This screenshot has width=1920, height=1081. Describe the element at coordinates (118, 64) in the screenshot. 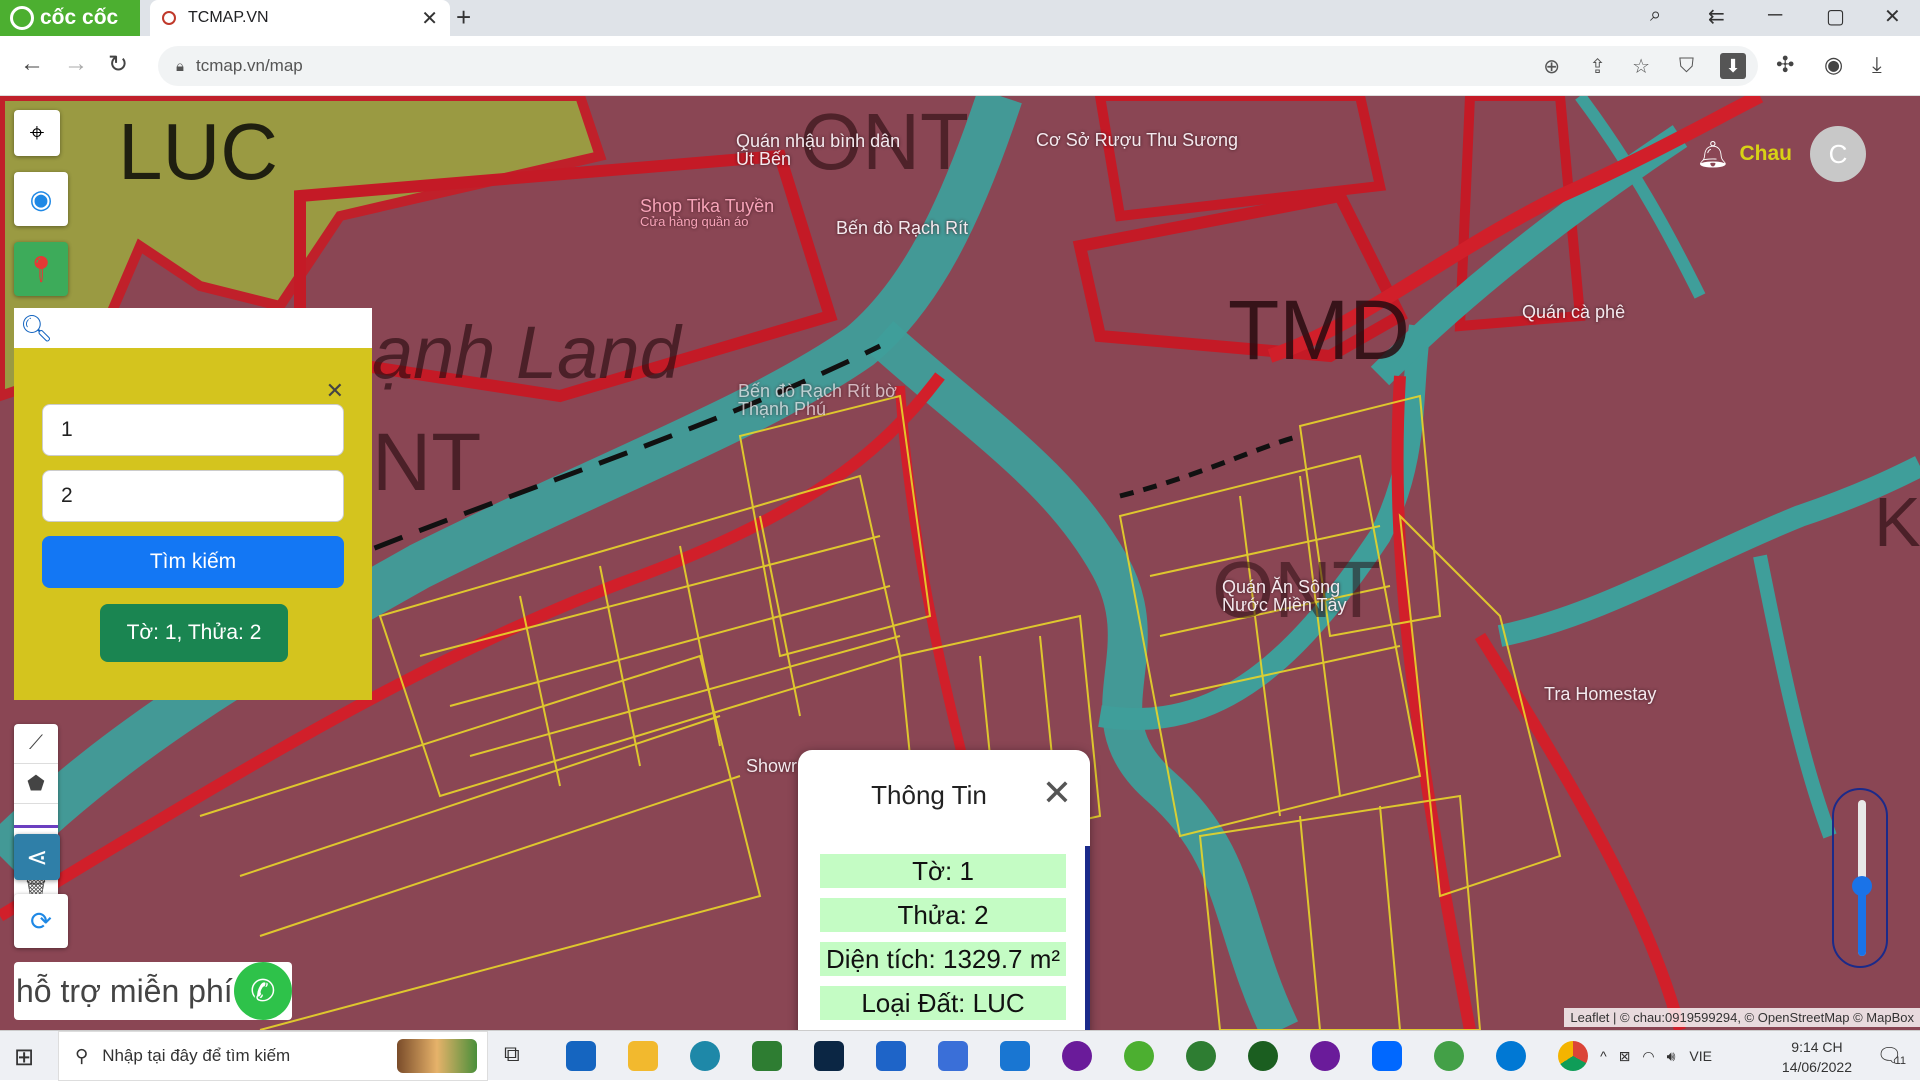

I see `reload-button: ↻` at that location.